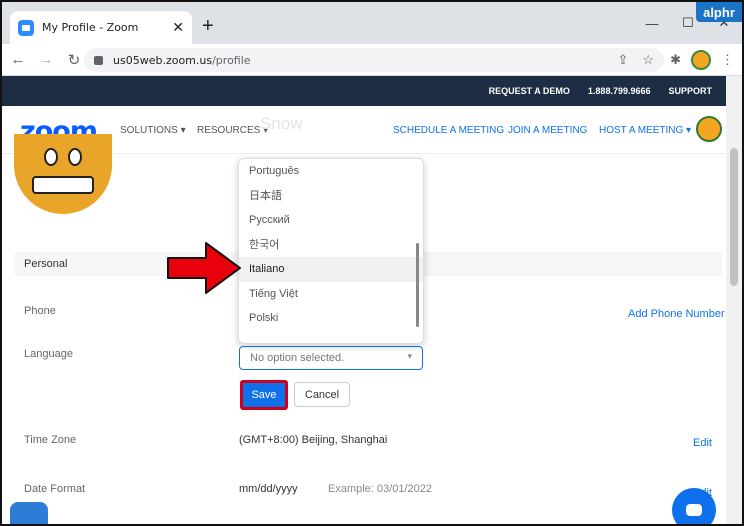 Image resolution: width=744 pixels, height=526 pixels. I want to click on language-option: 한국어, so click(331, 245).